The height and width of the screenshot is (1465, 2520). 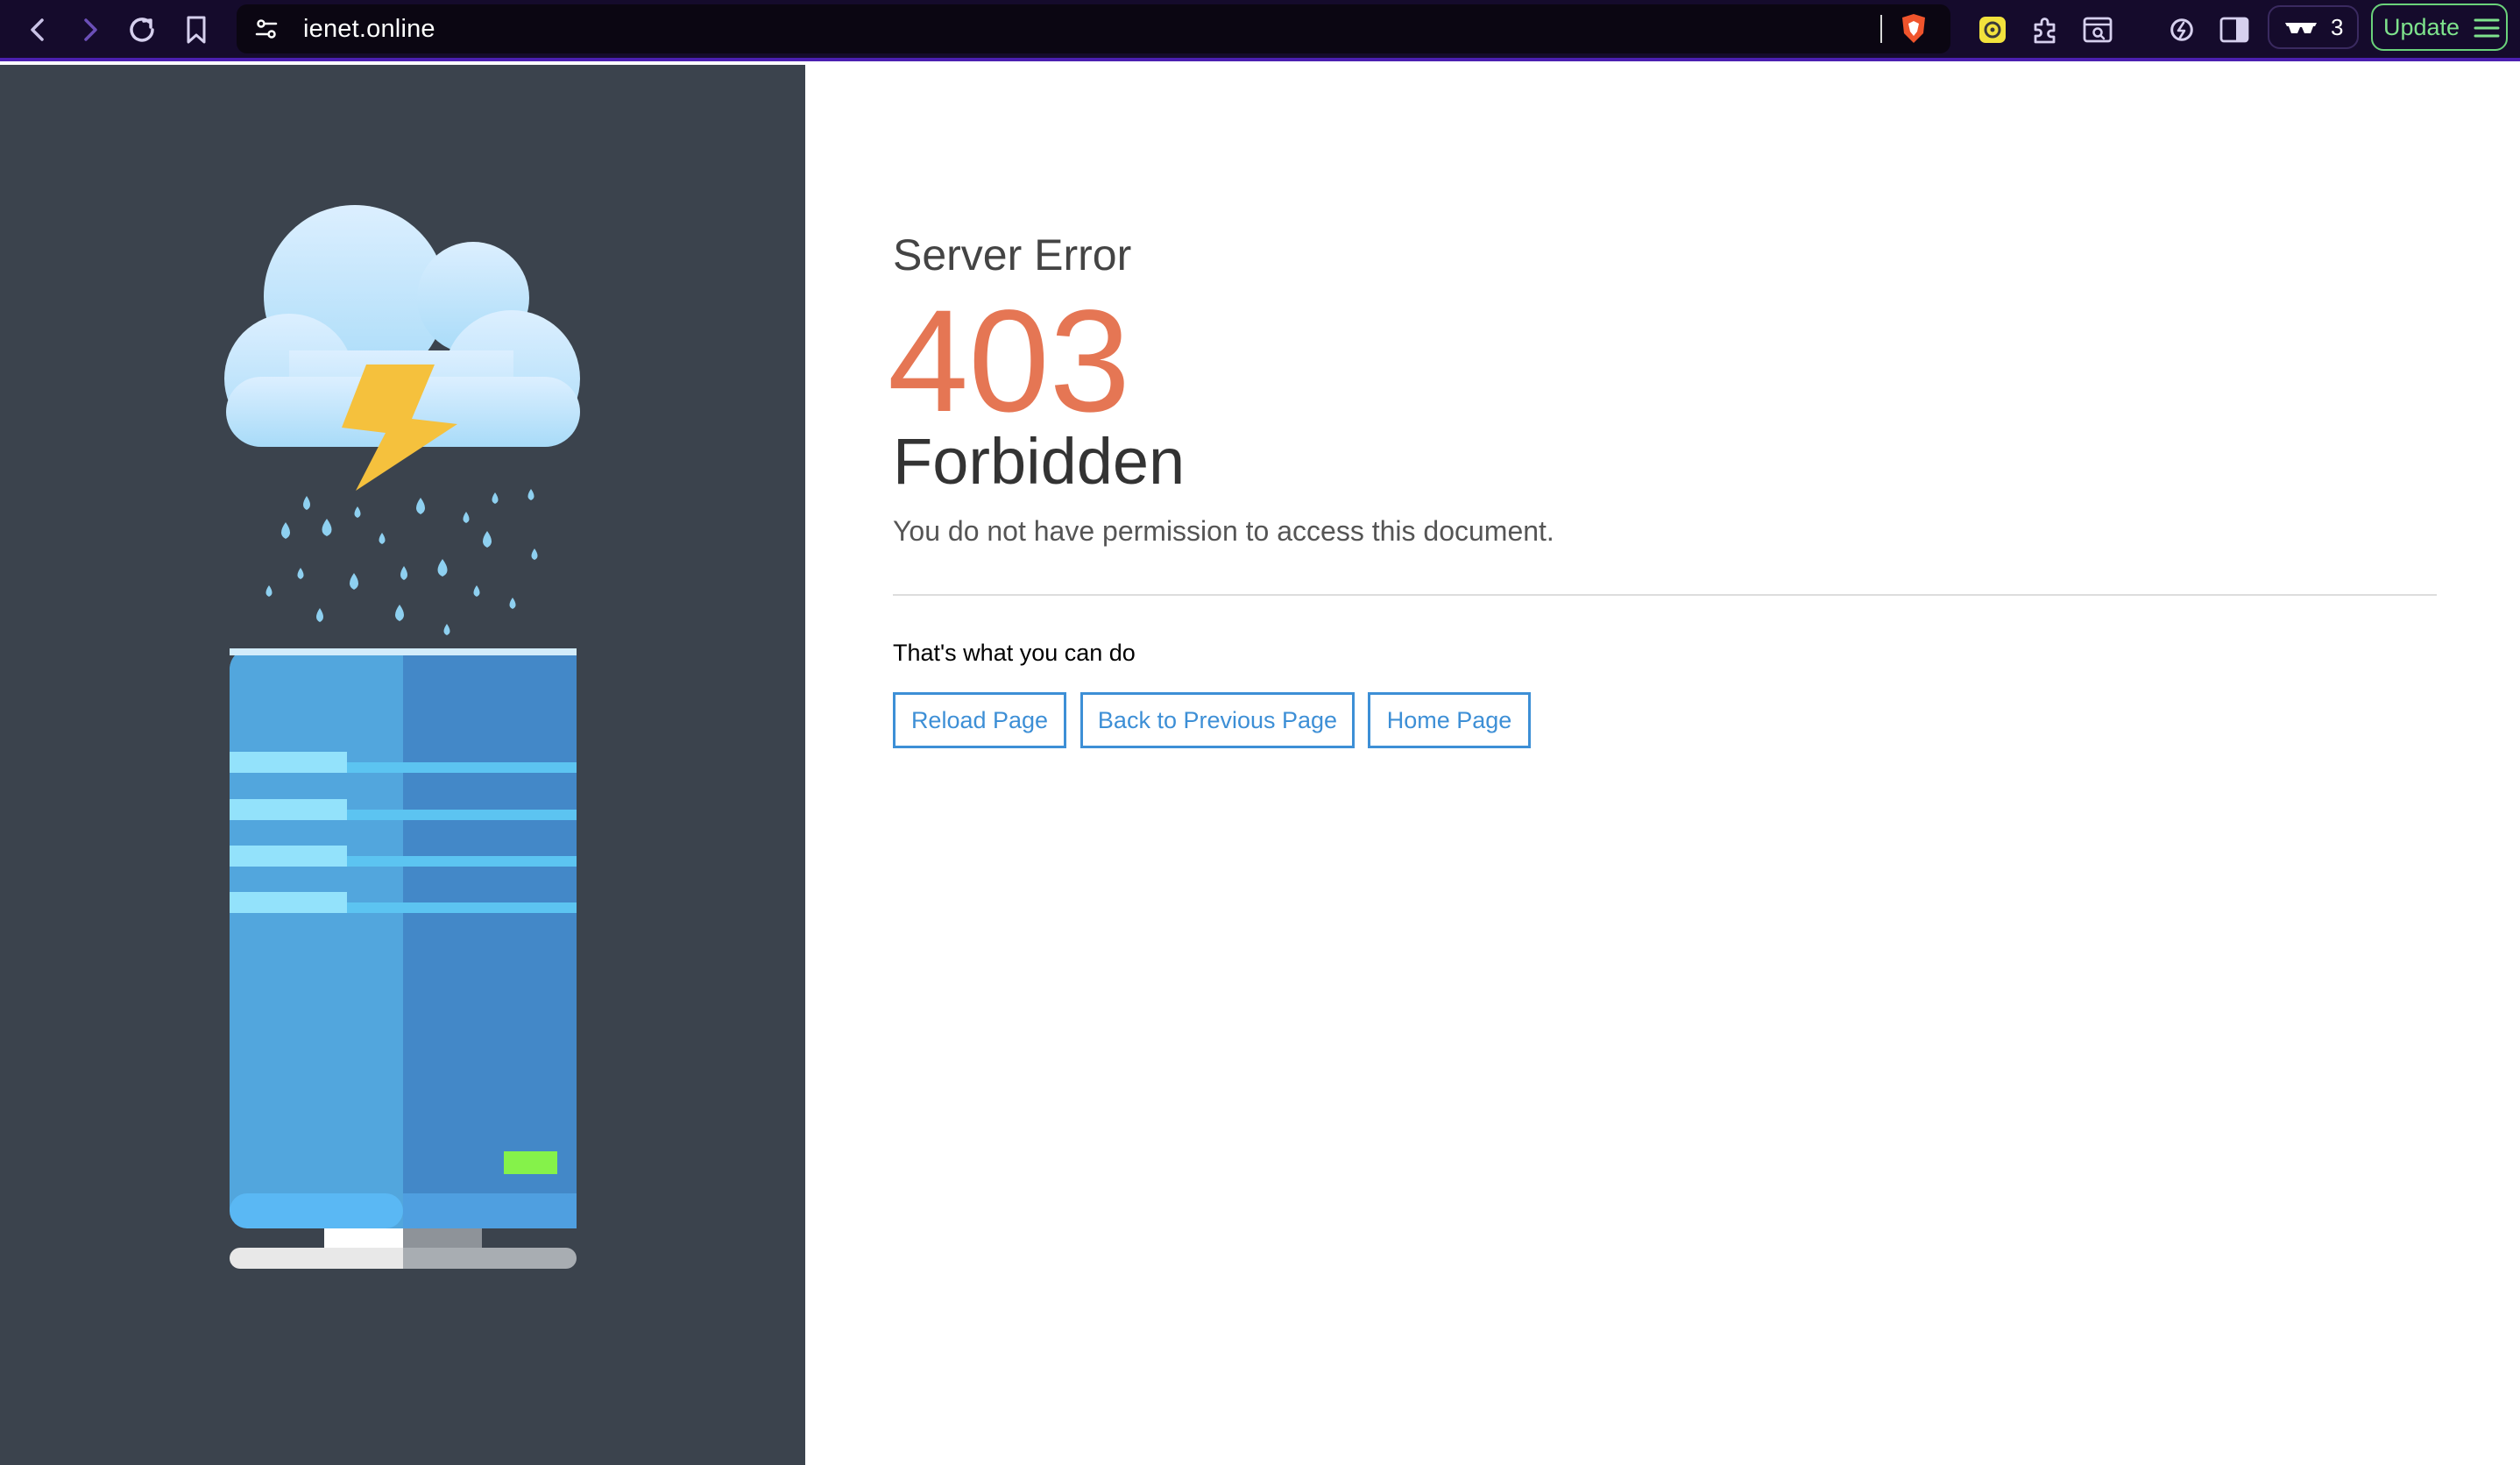 What do you see at coordinates (2098, 30) in the screenshot?
I see `reader-mode-icon` at bounding box center [2098, 30].